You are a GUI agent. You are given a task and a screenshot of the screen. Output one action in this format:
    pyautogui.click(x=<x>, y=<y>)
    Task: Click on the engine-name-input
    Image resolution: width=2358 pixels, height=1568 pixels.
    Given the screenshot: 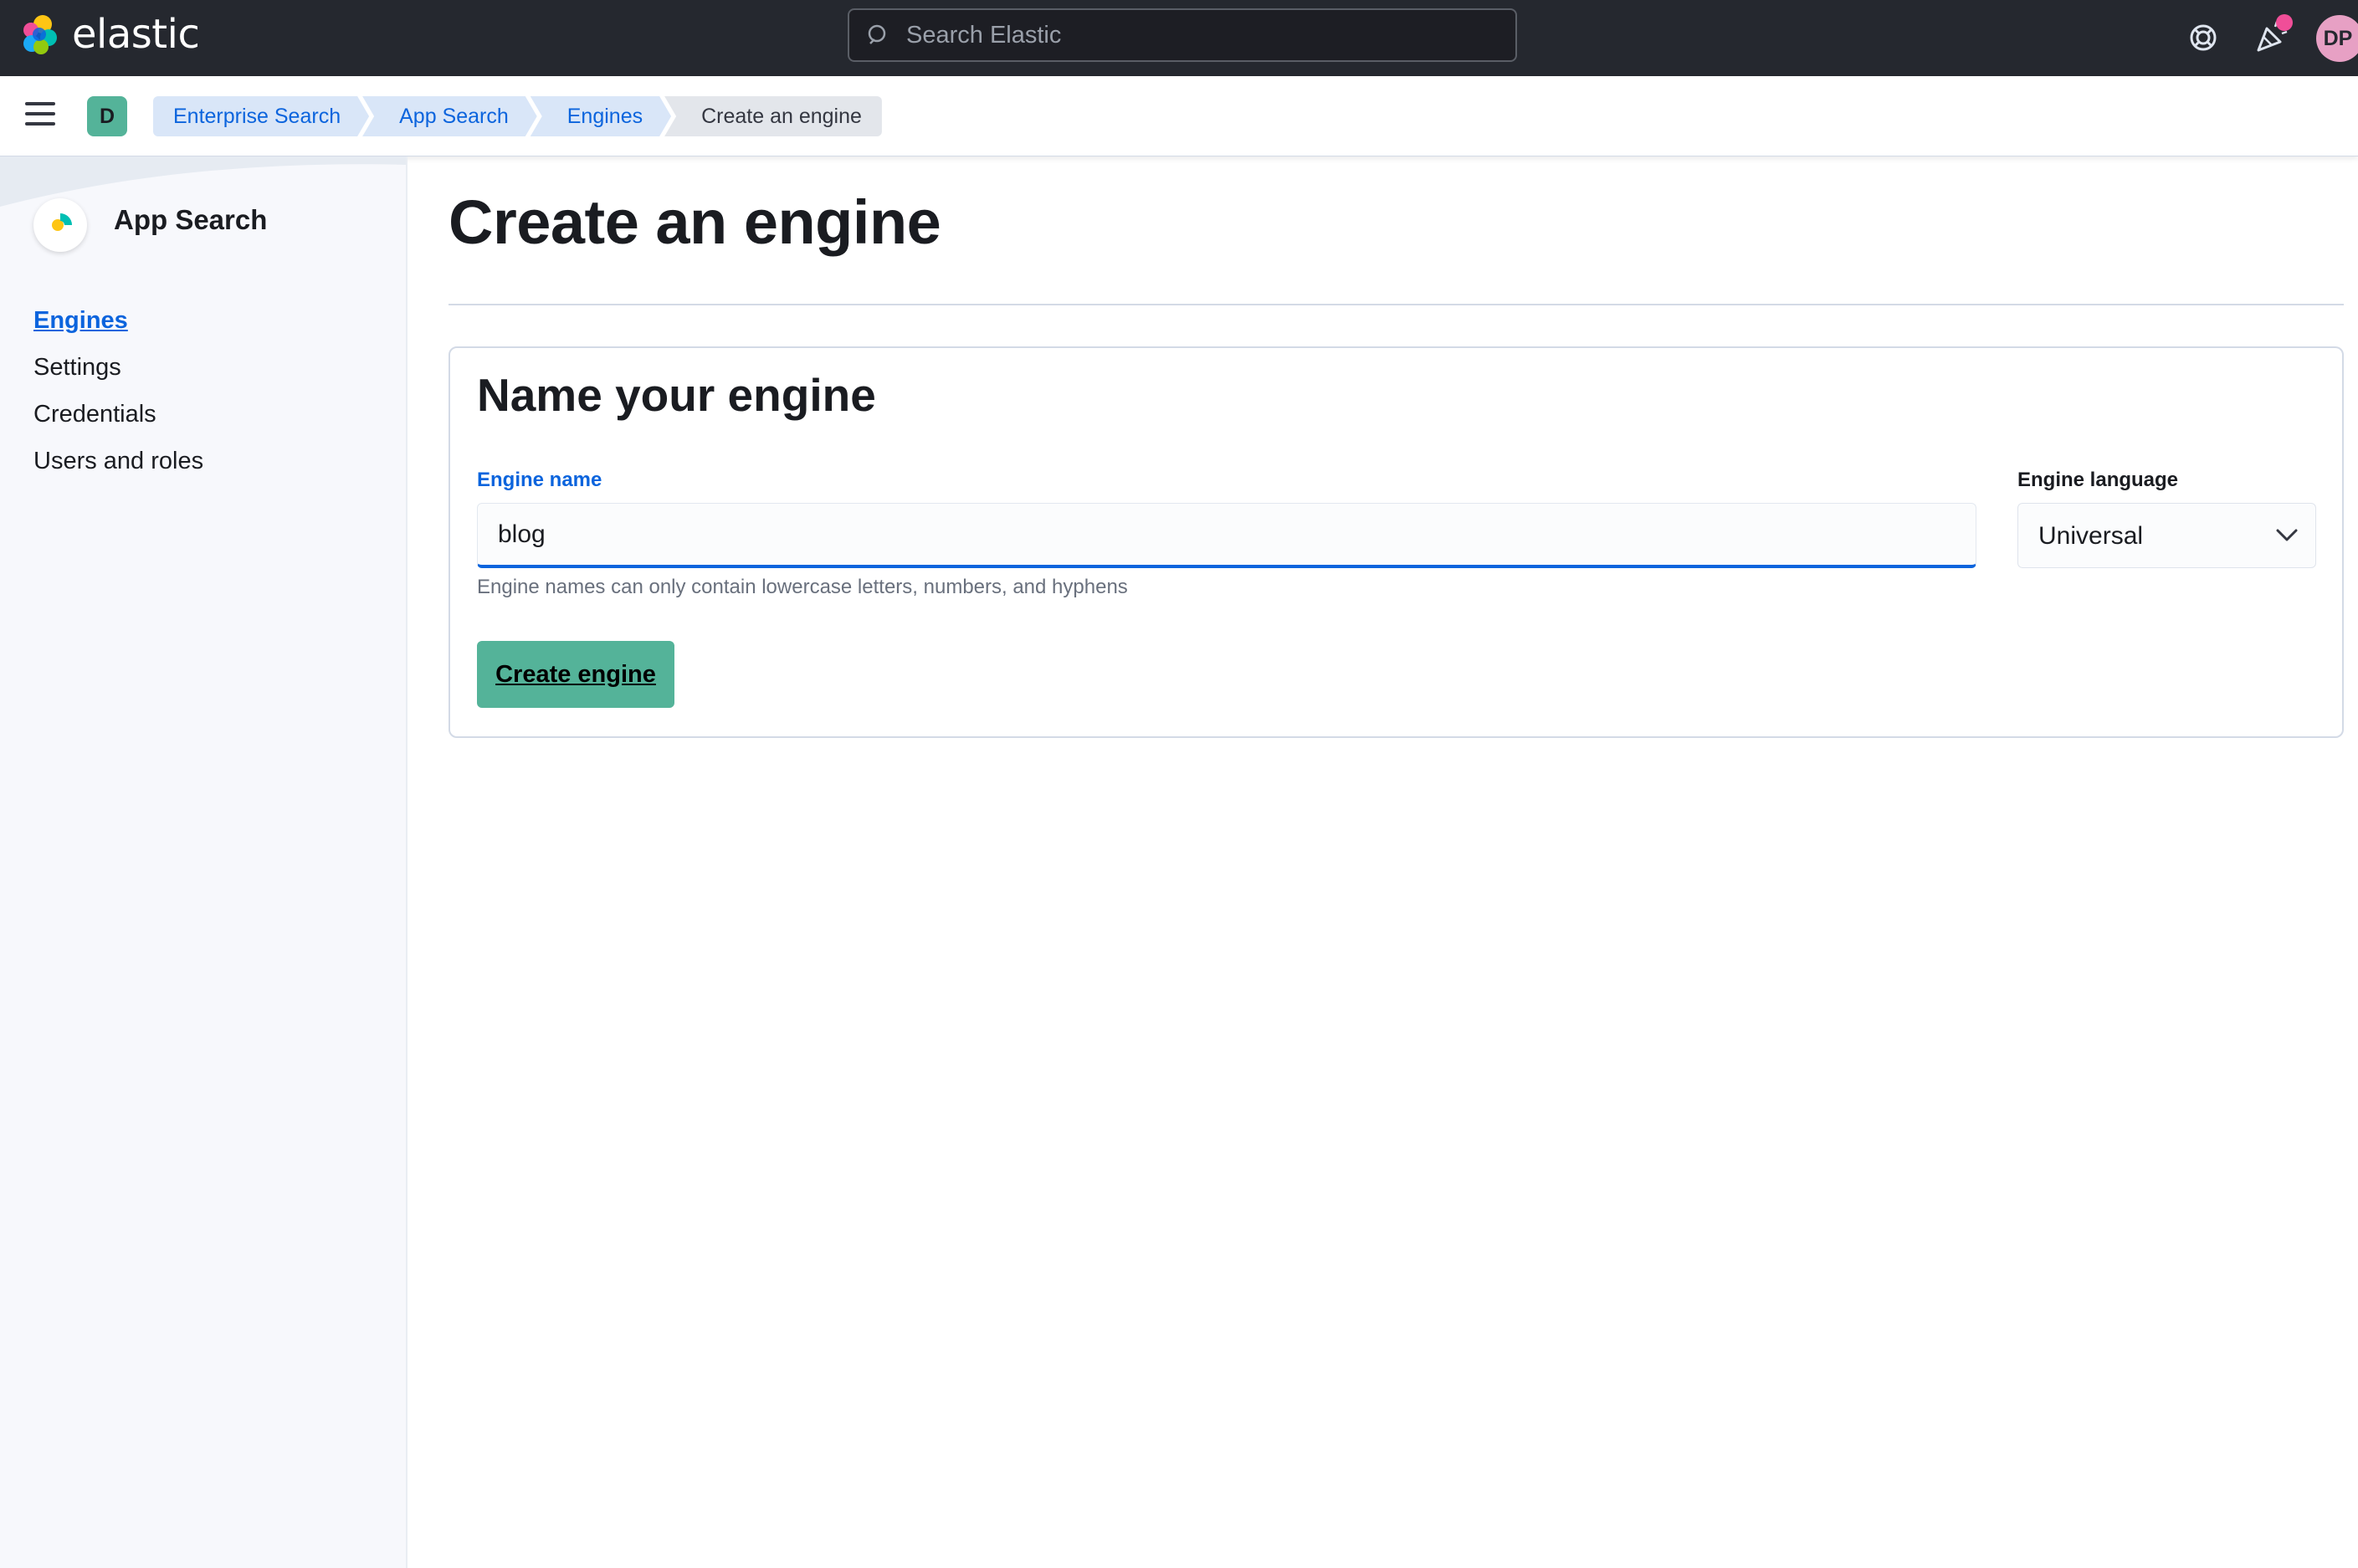 What is the action you would take?
    pyautogui.click(x=1226, y=535)
    